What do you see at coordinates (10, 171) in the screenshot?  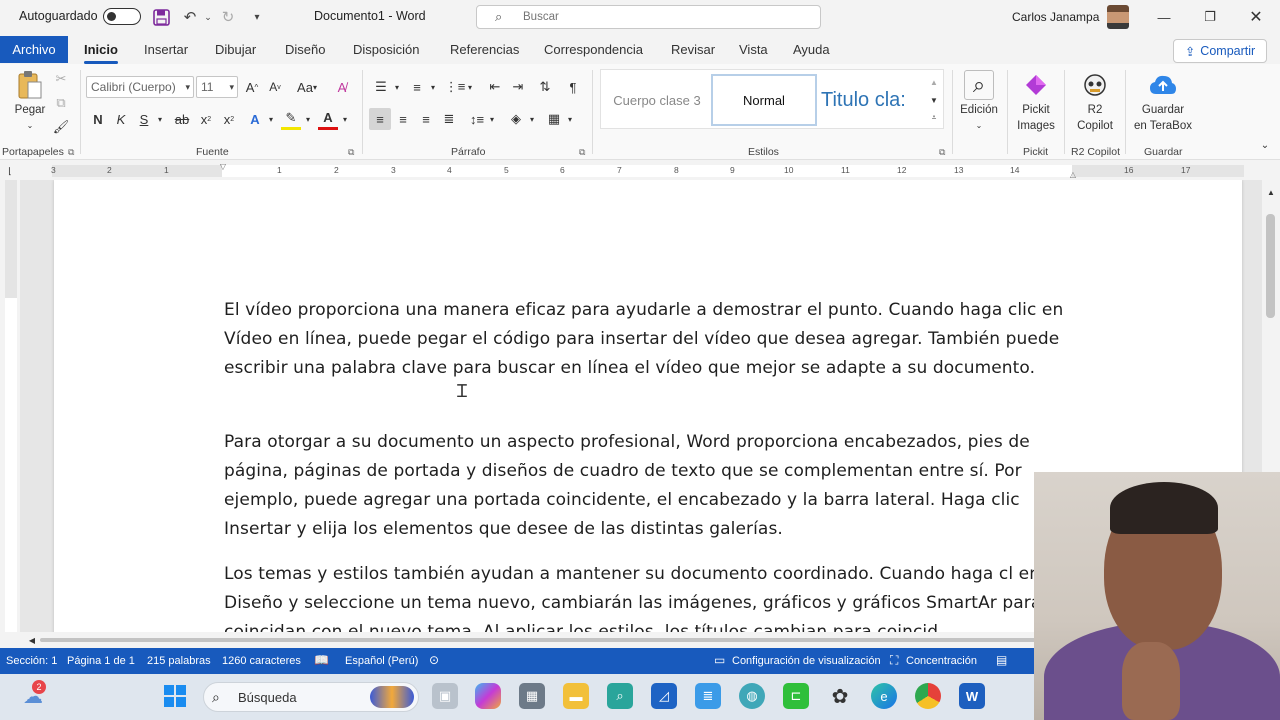 I see `tab-selector-icon: ⌊` at bounding box center [10, 171].